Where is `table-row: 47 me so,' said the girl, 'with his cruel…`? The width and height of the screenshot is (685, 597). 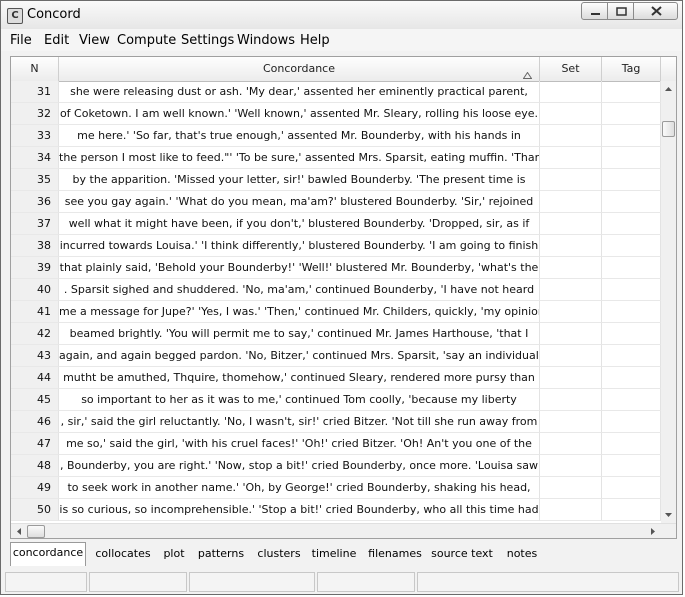 table-row: 47 me so,' said the girl, 'with his cruel… is located at coordinates (336, 444).